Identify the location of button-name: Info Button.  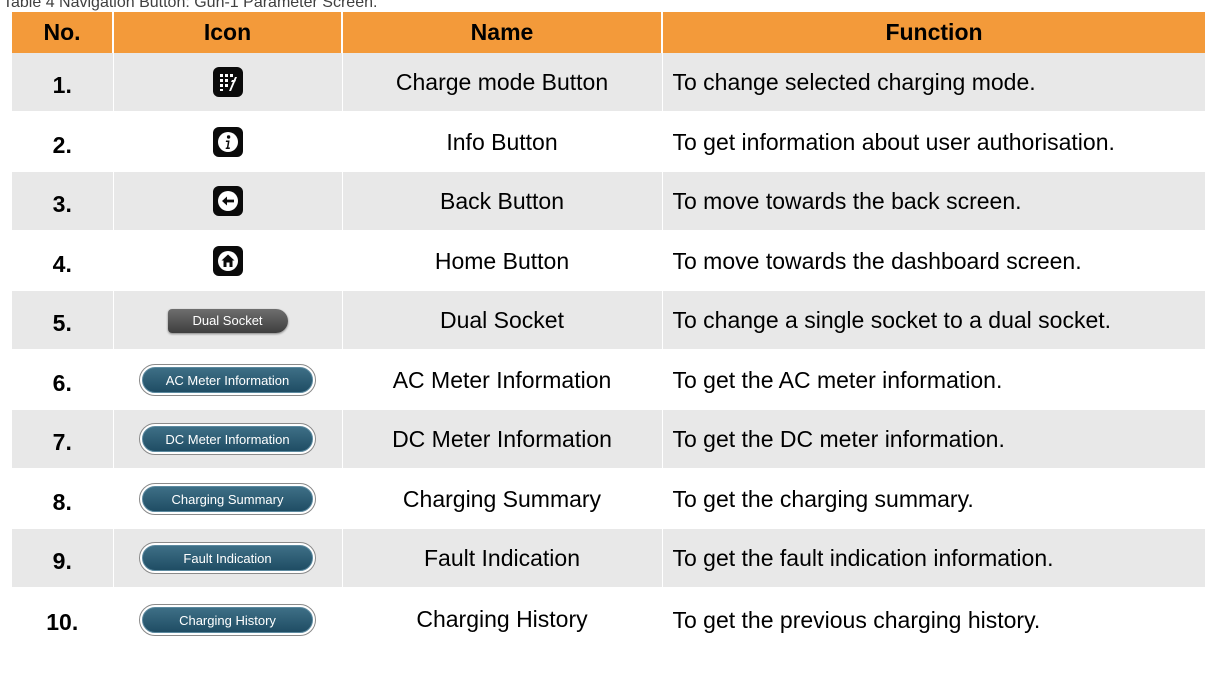
(502, 142).